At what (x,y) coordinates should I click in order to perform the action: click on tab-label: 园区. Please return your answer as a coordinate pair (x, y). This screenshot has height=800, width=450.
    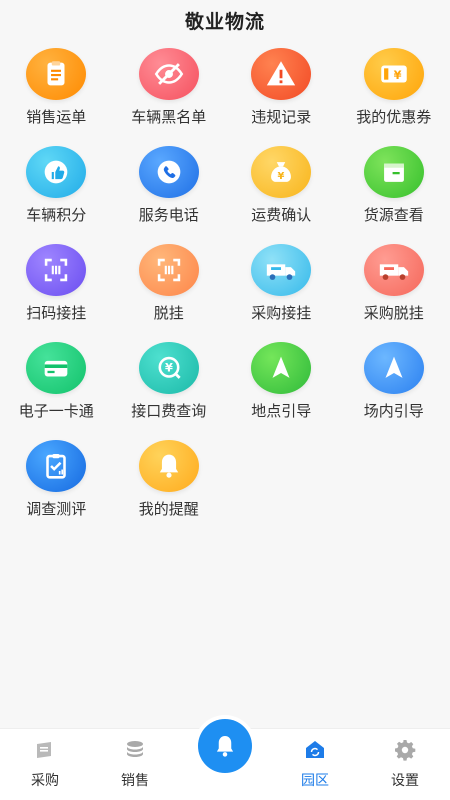
    Looking at the image, I should click on (315, 781).